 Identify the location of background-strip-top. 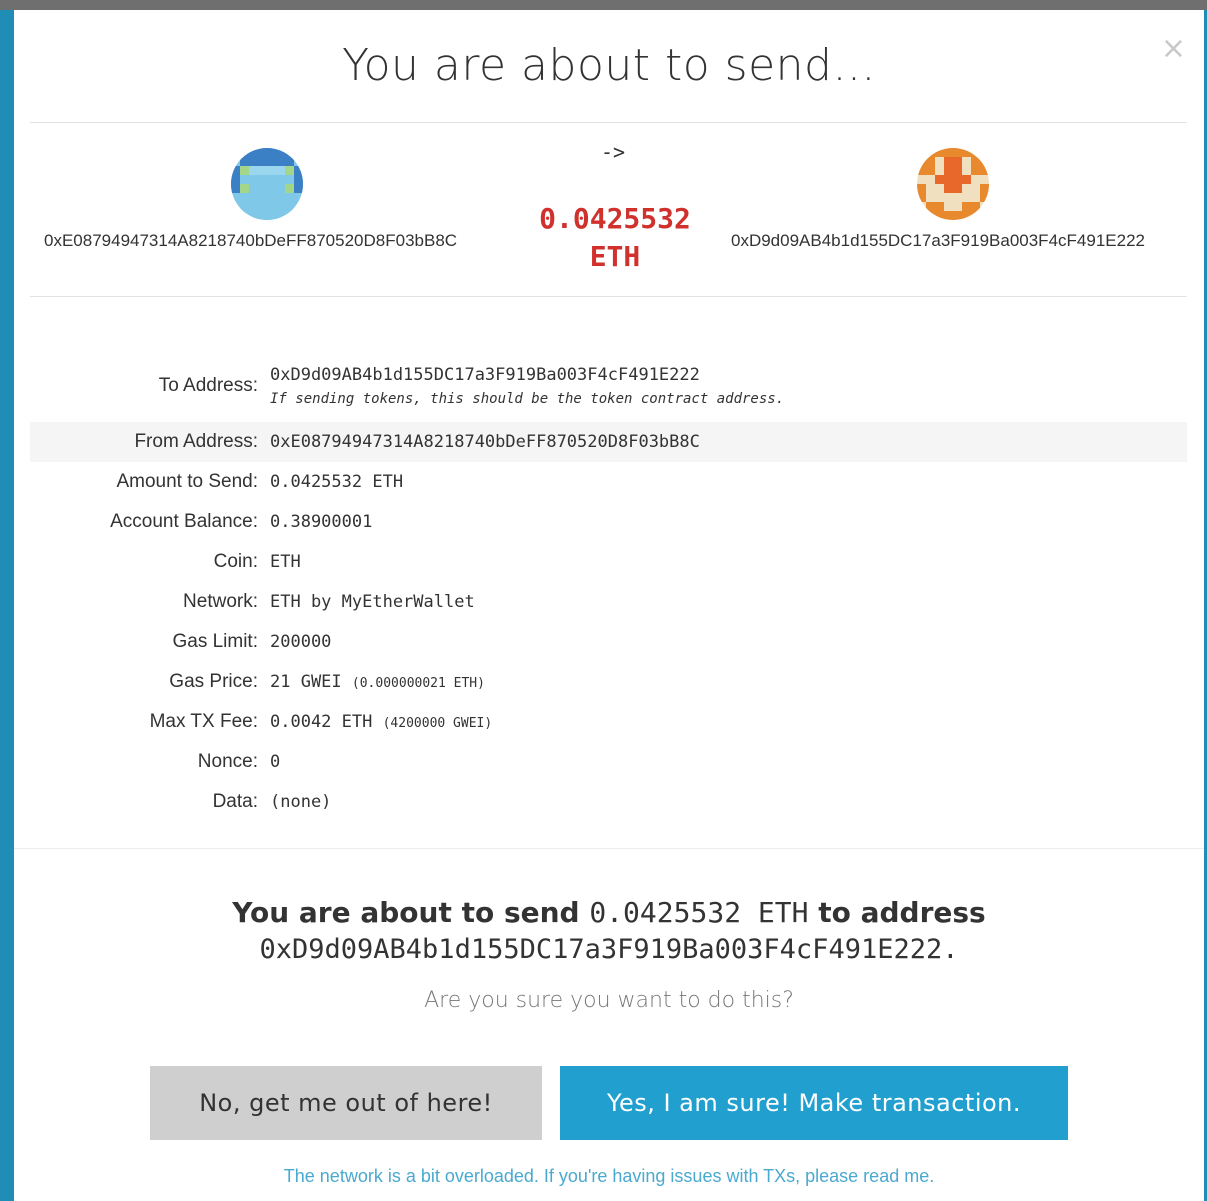
(603, 5).